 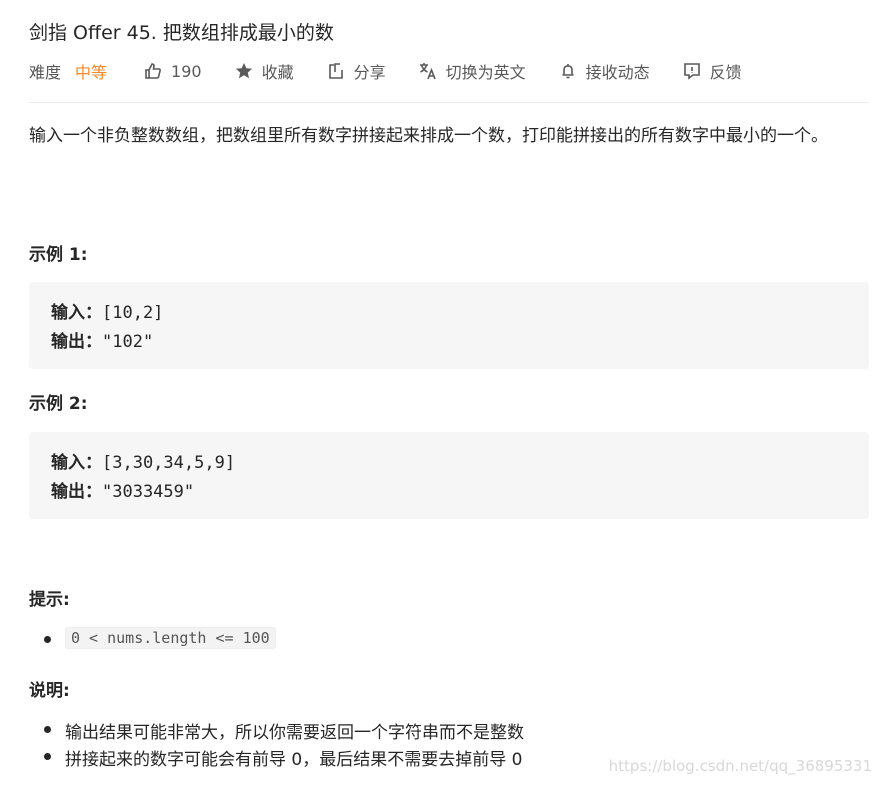 I want to click on translate-label: 切换为英文, so click(x=485, y=72).